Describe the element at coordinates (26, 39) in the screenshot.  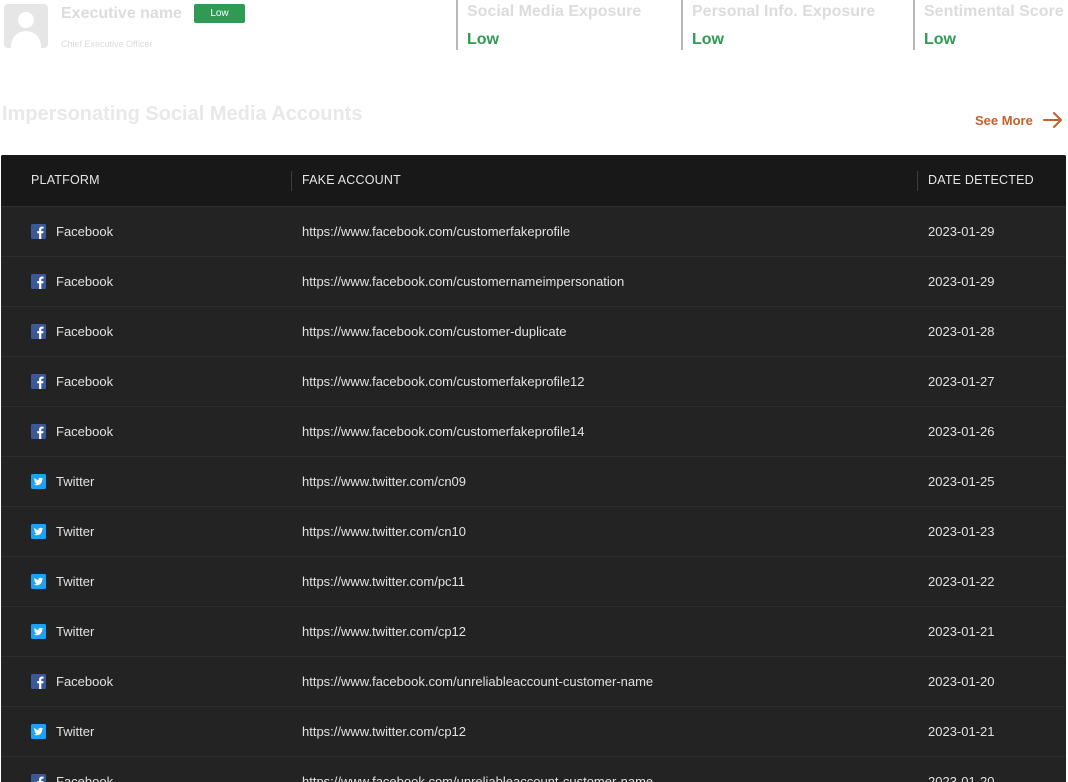
I see `avatar-shoulders-shape` at that location.